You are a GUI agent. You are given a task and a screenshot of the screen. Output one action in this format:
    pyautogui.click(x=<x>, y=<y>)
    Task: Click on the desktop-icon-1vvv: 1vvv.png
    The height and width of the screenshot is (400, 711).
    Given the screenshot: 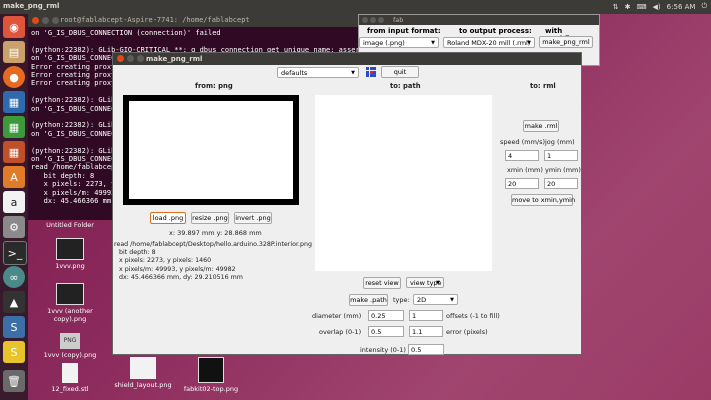 What is the action you would take?
    pyautogui.click(x=70, y=254)
    